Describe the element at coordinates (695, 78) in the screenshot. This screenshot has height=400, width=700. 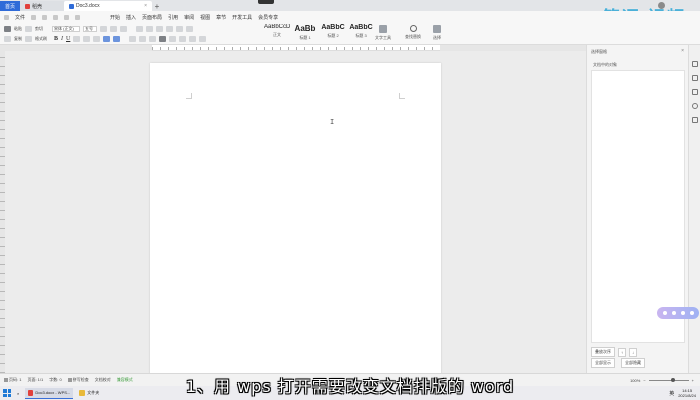
I see `edit-icon` at that location.